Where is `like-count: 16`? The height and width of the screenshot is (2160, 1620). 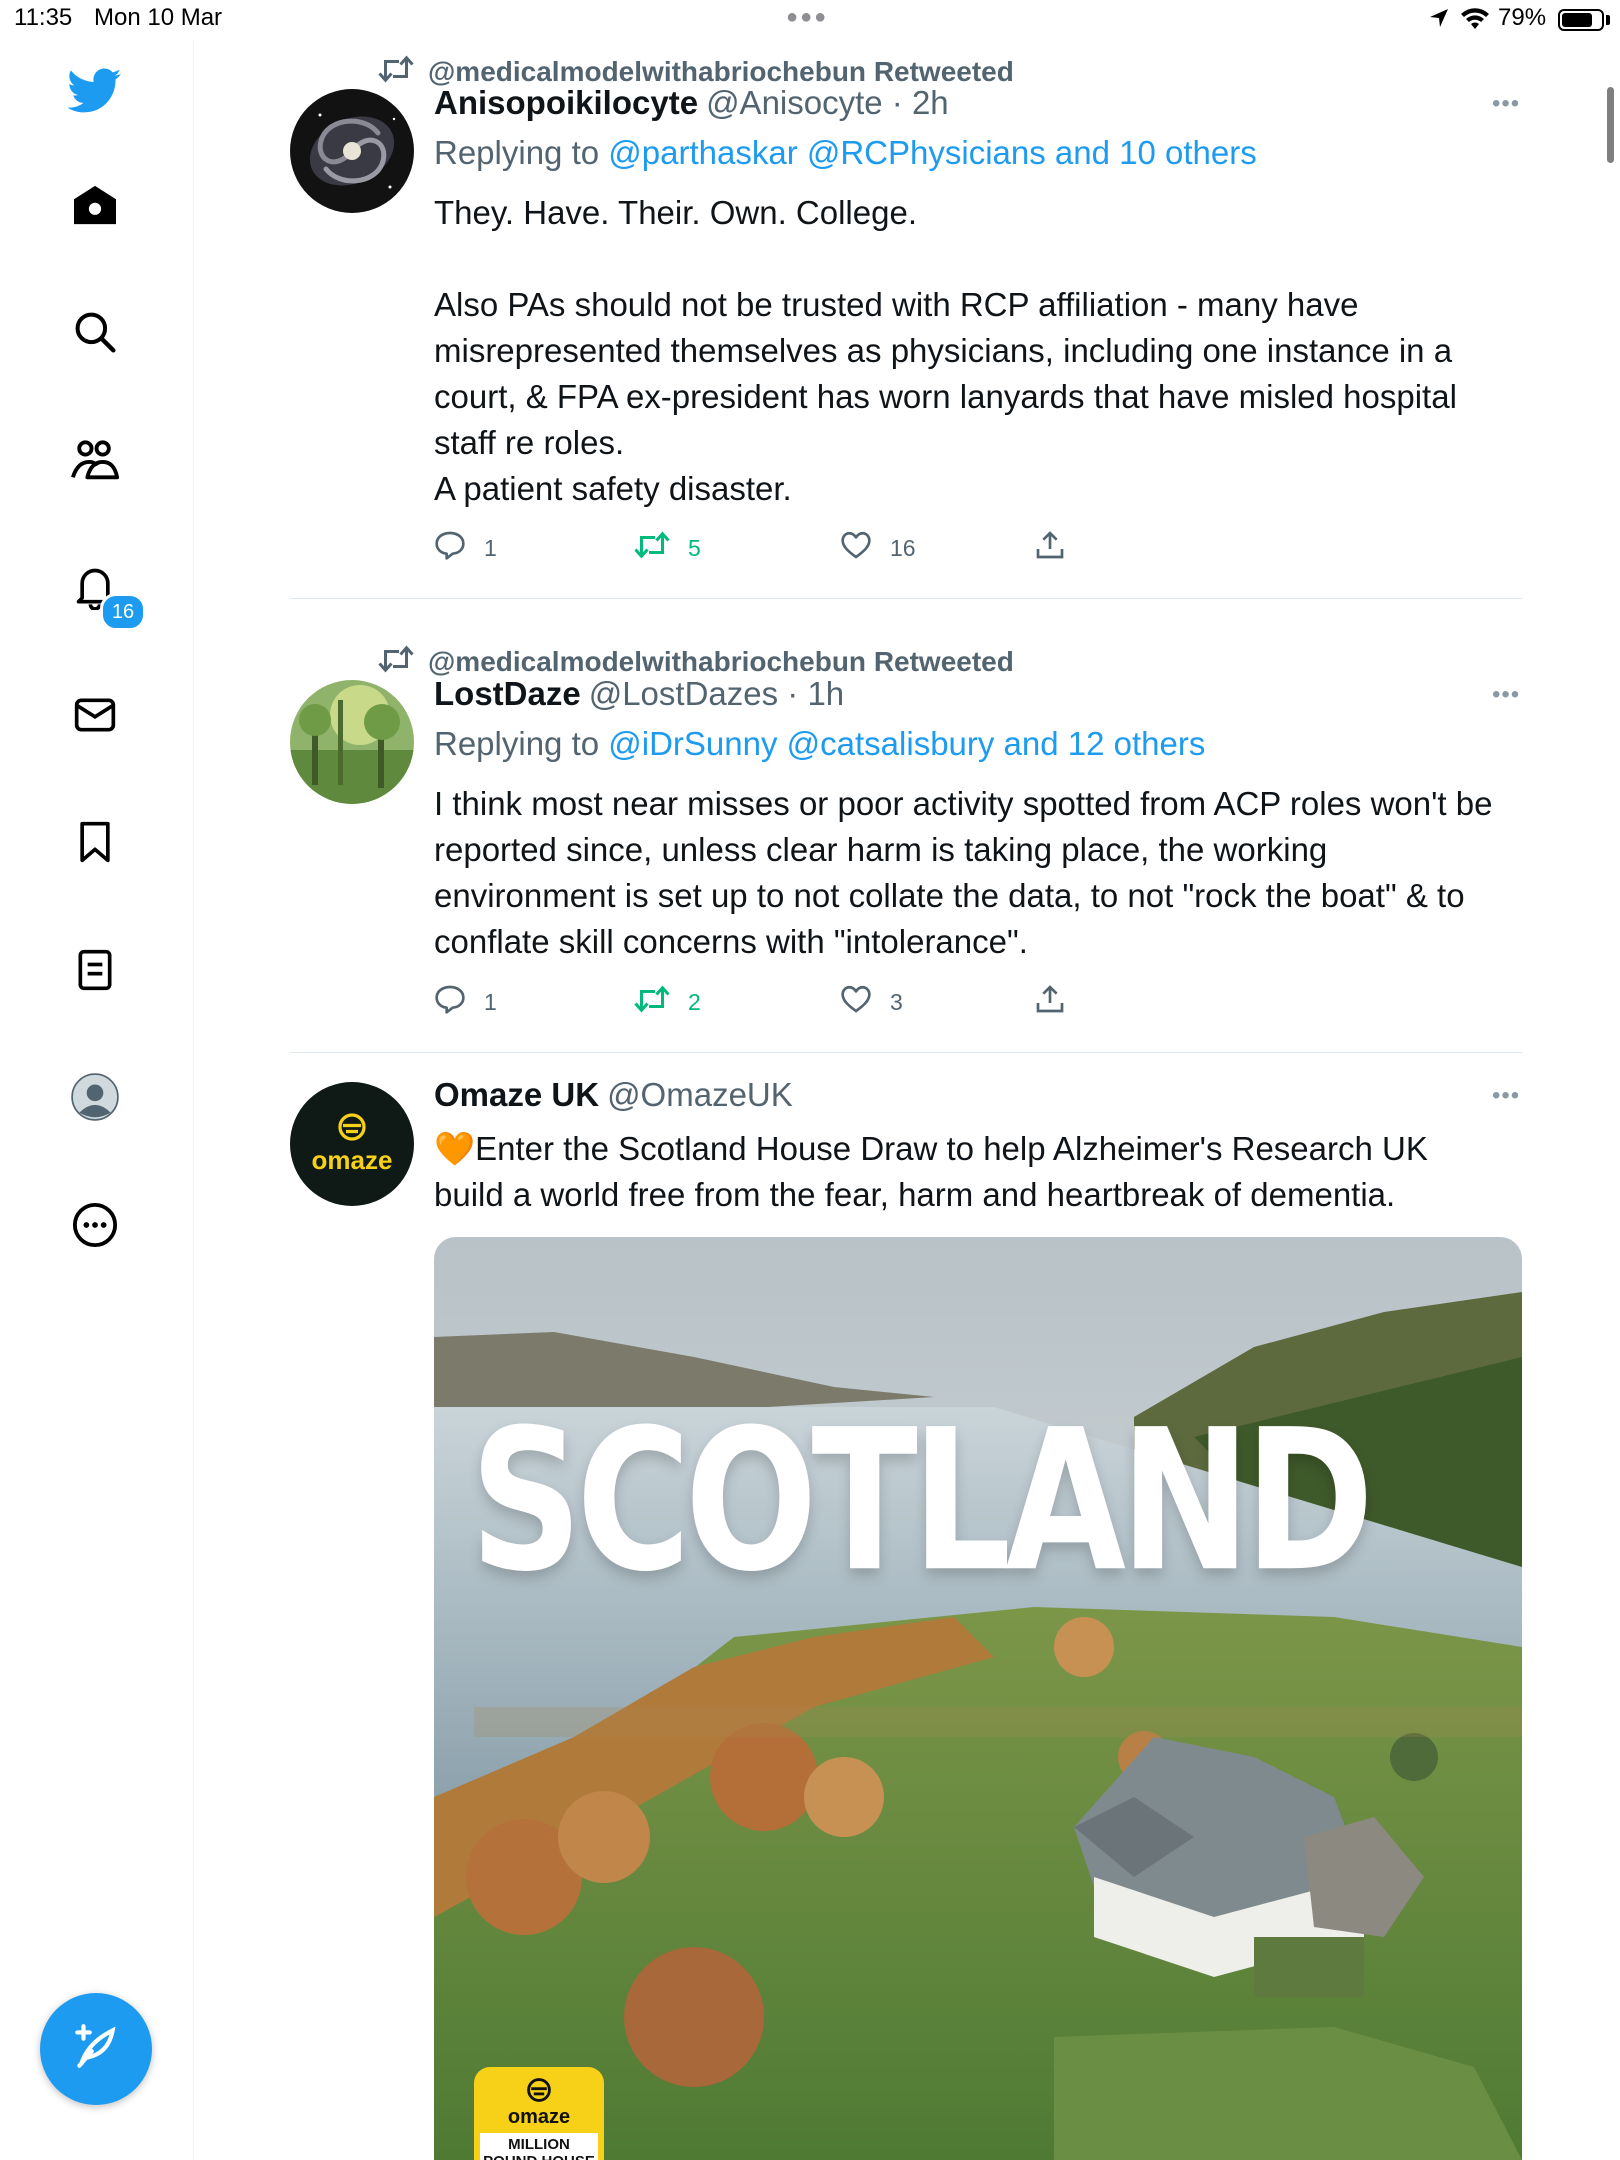
like-count: 16 is located at coordinates (903, 547).